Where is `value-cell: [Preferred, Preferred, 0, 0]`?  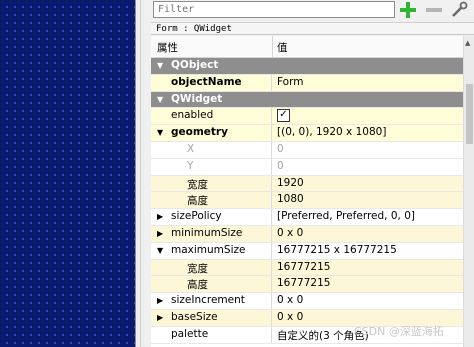
value-cell: [Preferred, Preferred, 0, 0] is located at coordinates (368, 217).